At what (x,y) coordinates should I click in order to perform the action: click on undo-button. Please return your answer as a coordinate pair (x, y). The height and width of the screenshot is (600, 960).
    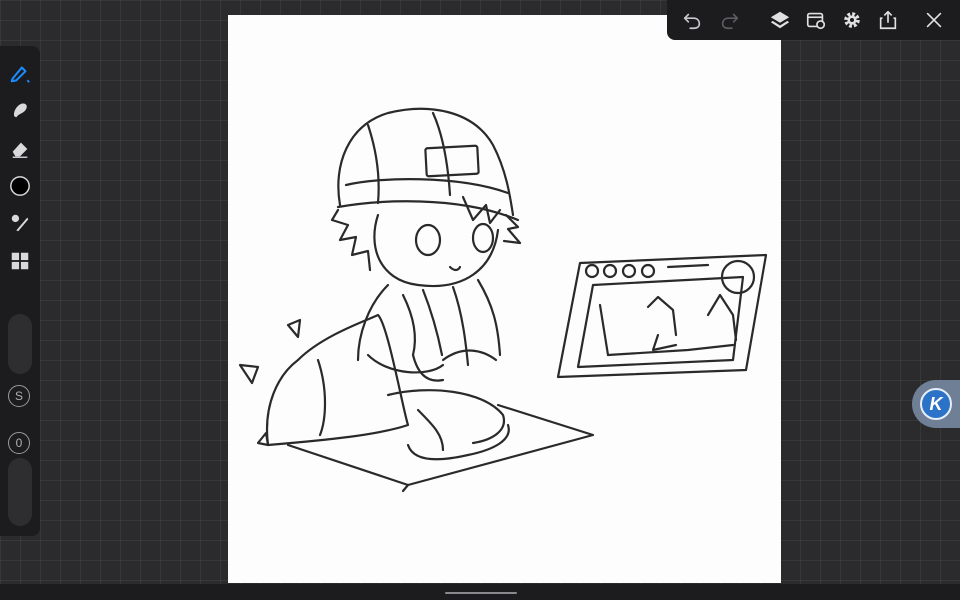
    Looking at the image, I should click on (692, 20).